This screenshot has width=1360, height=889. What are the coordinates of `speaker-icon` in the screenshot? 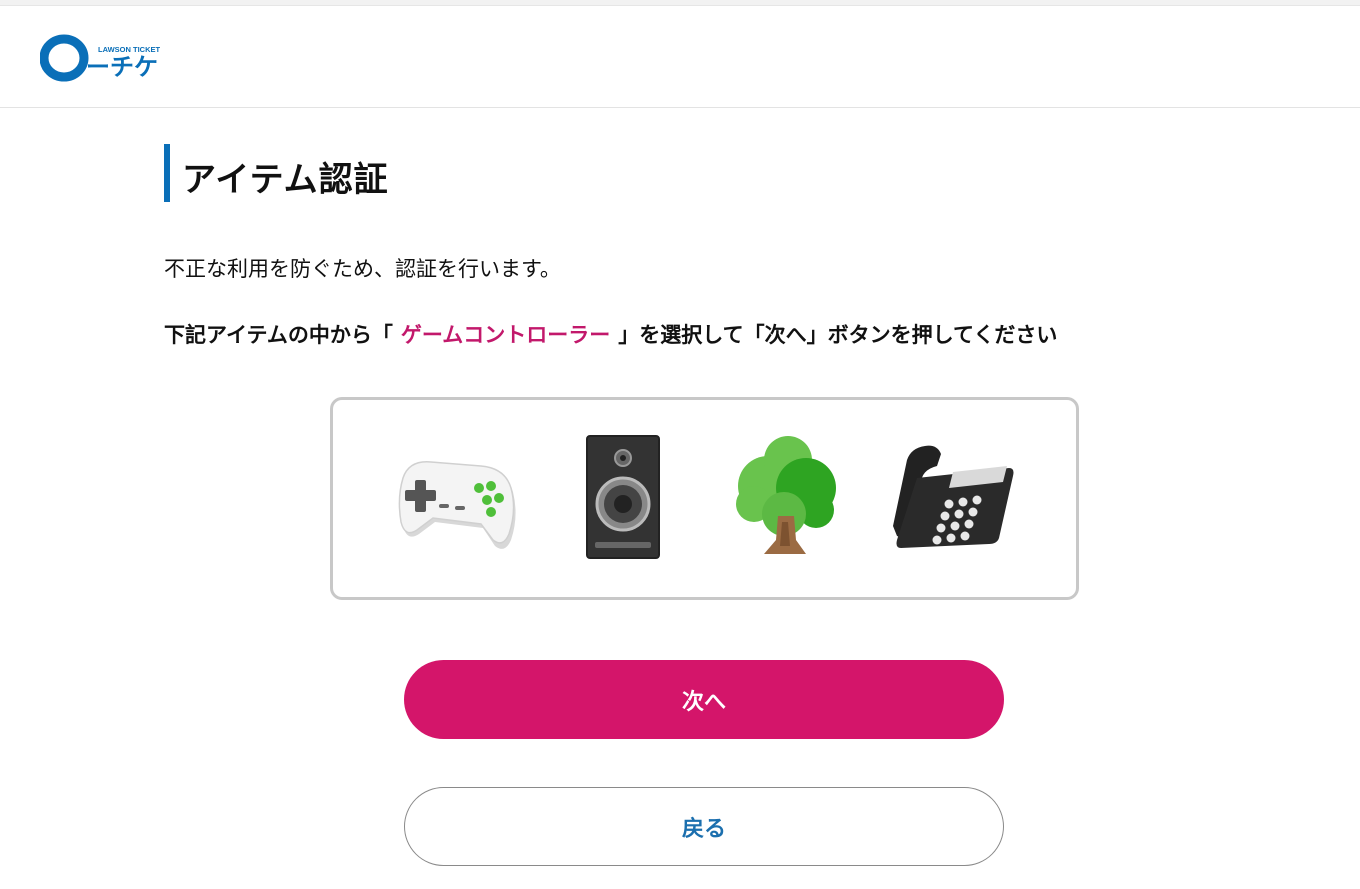 It's located at (623, 497).